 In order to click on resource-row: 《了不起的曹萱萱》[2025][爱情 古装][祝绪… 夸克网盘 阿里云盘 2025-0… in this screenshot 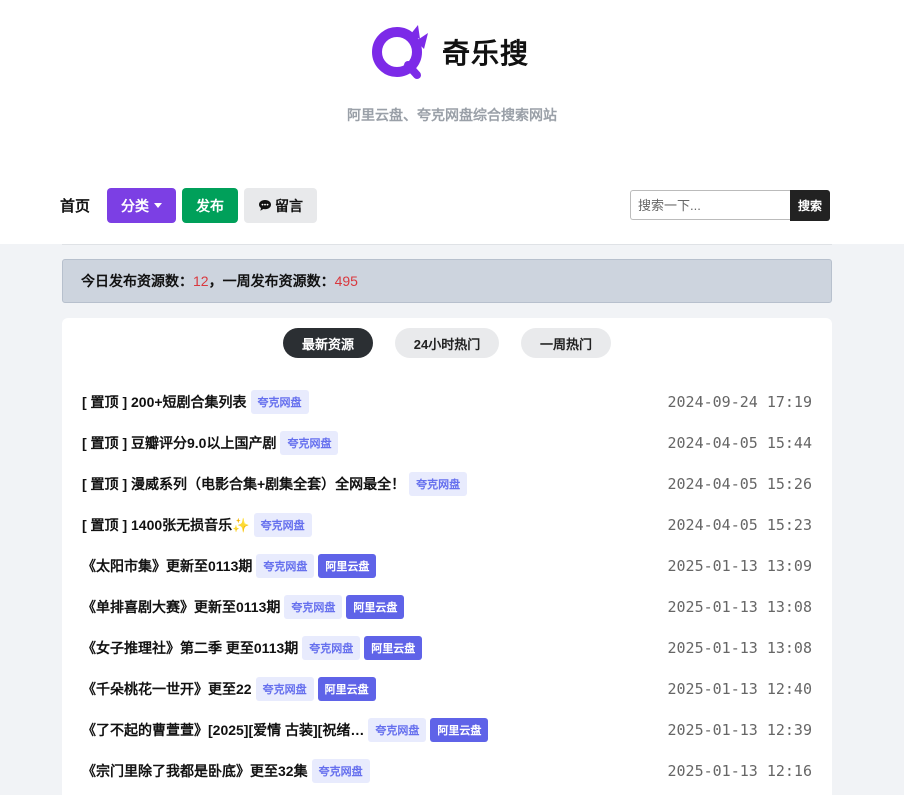, I will do `click(447, 729)`.